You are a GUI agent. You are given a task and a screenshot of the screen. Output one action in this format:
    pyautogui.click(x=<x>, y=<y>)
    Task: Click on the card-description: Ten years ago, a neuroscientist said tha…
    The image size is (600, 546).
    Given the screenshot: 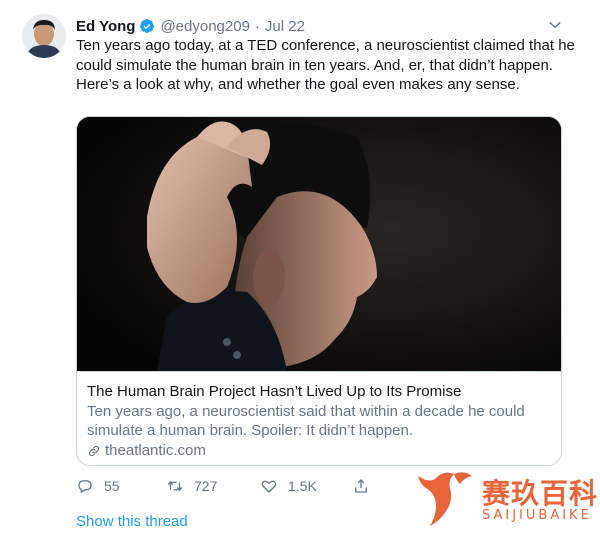 What is the action you would take?
    pyautogui.click(x=306, y=421)
    